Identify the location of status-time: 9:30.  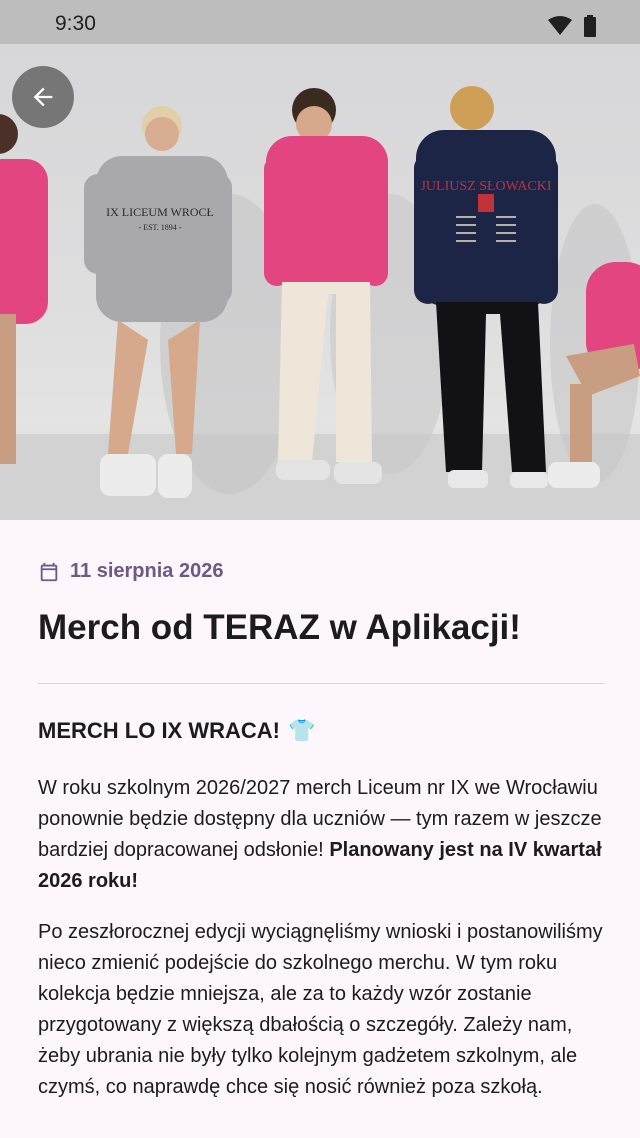
(75, 23).